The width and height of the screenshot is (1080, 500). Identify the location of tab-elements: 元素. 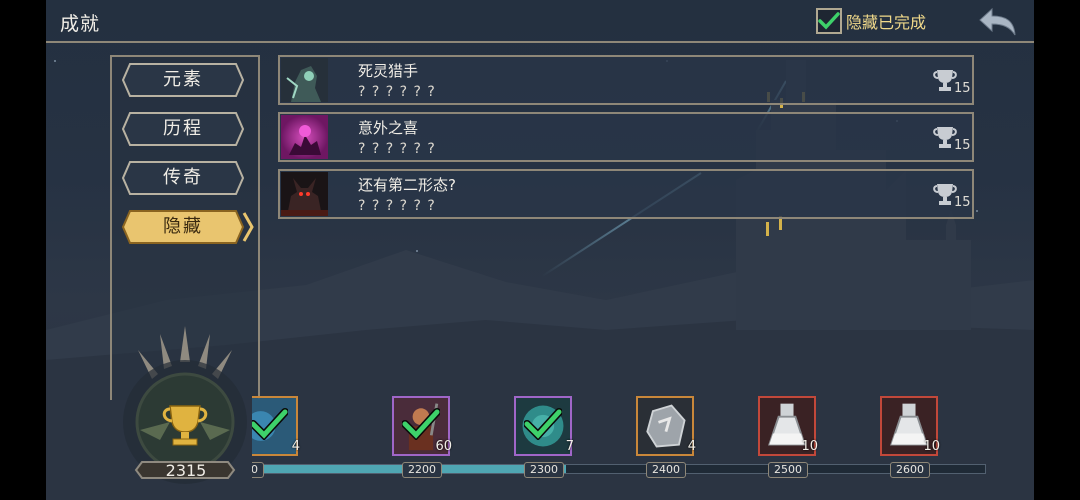
(183, 80).